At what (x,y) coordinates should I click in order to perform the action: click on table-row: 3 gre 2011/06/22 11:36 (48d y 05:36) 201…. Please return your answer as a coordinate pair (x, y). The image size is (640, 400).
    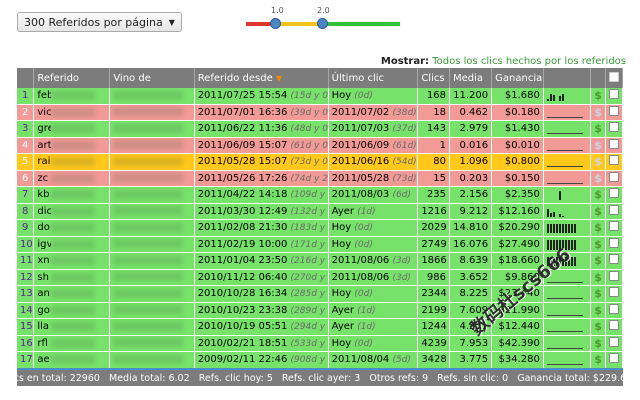
    Looking at the image, I should click on (320, 129).